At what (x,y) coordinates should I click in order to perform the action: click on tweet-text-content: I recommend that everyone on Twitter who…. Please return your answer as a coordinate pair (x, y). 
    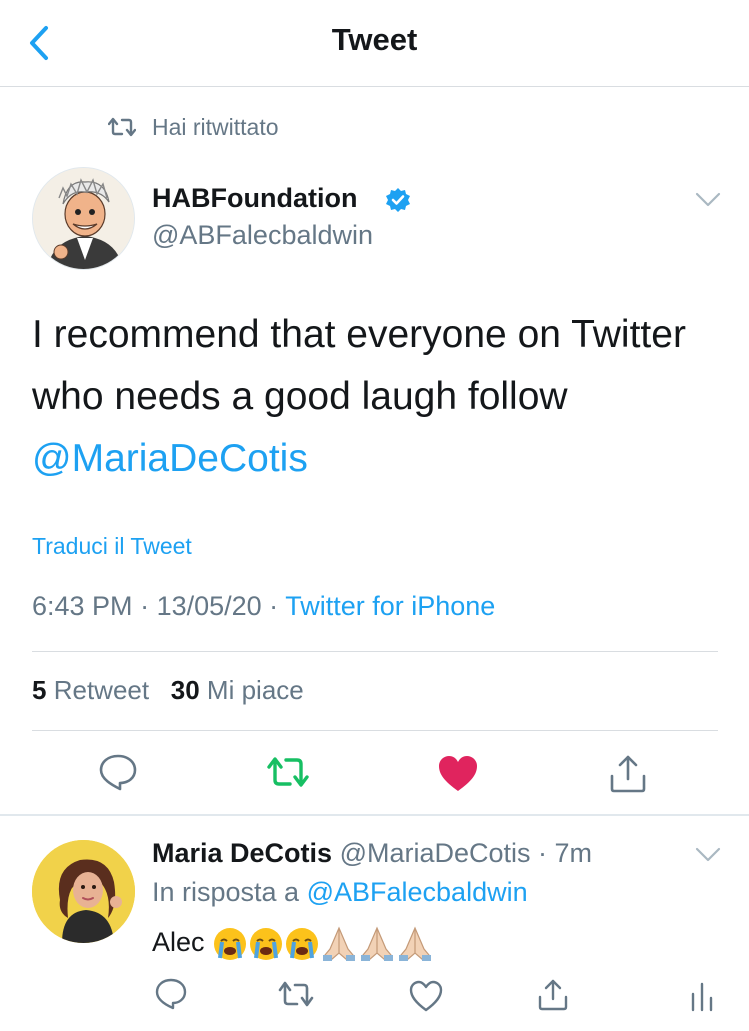
    Looking at the image, I should click on (359, 365).